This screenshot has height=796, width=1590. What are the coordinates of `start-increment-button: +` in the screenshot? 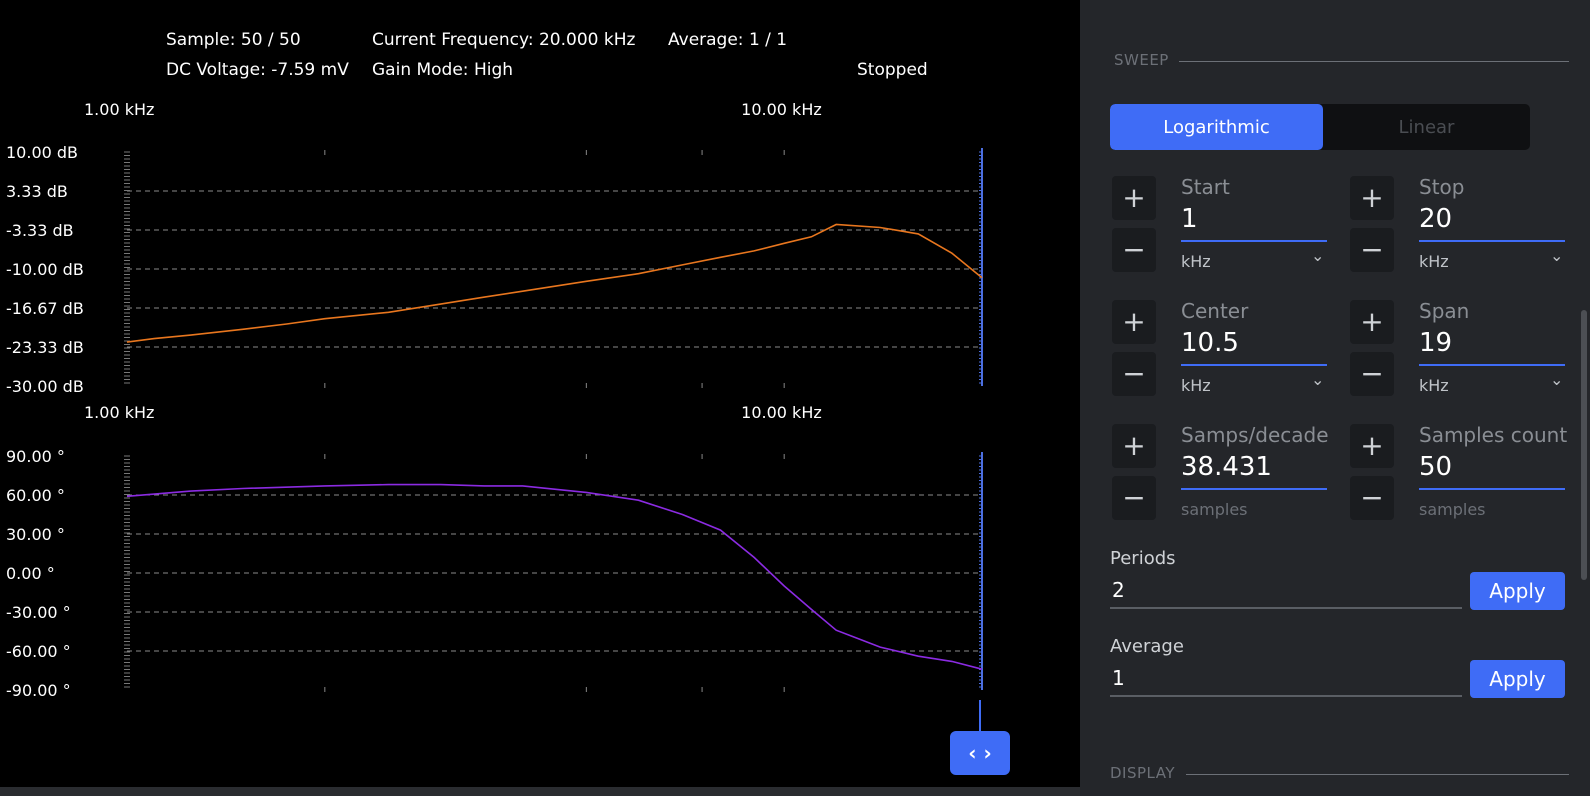 It's located at (1134, 198).